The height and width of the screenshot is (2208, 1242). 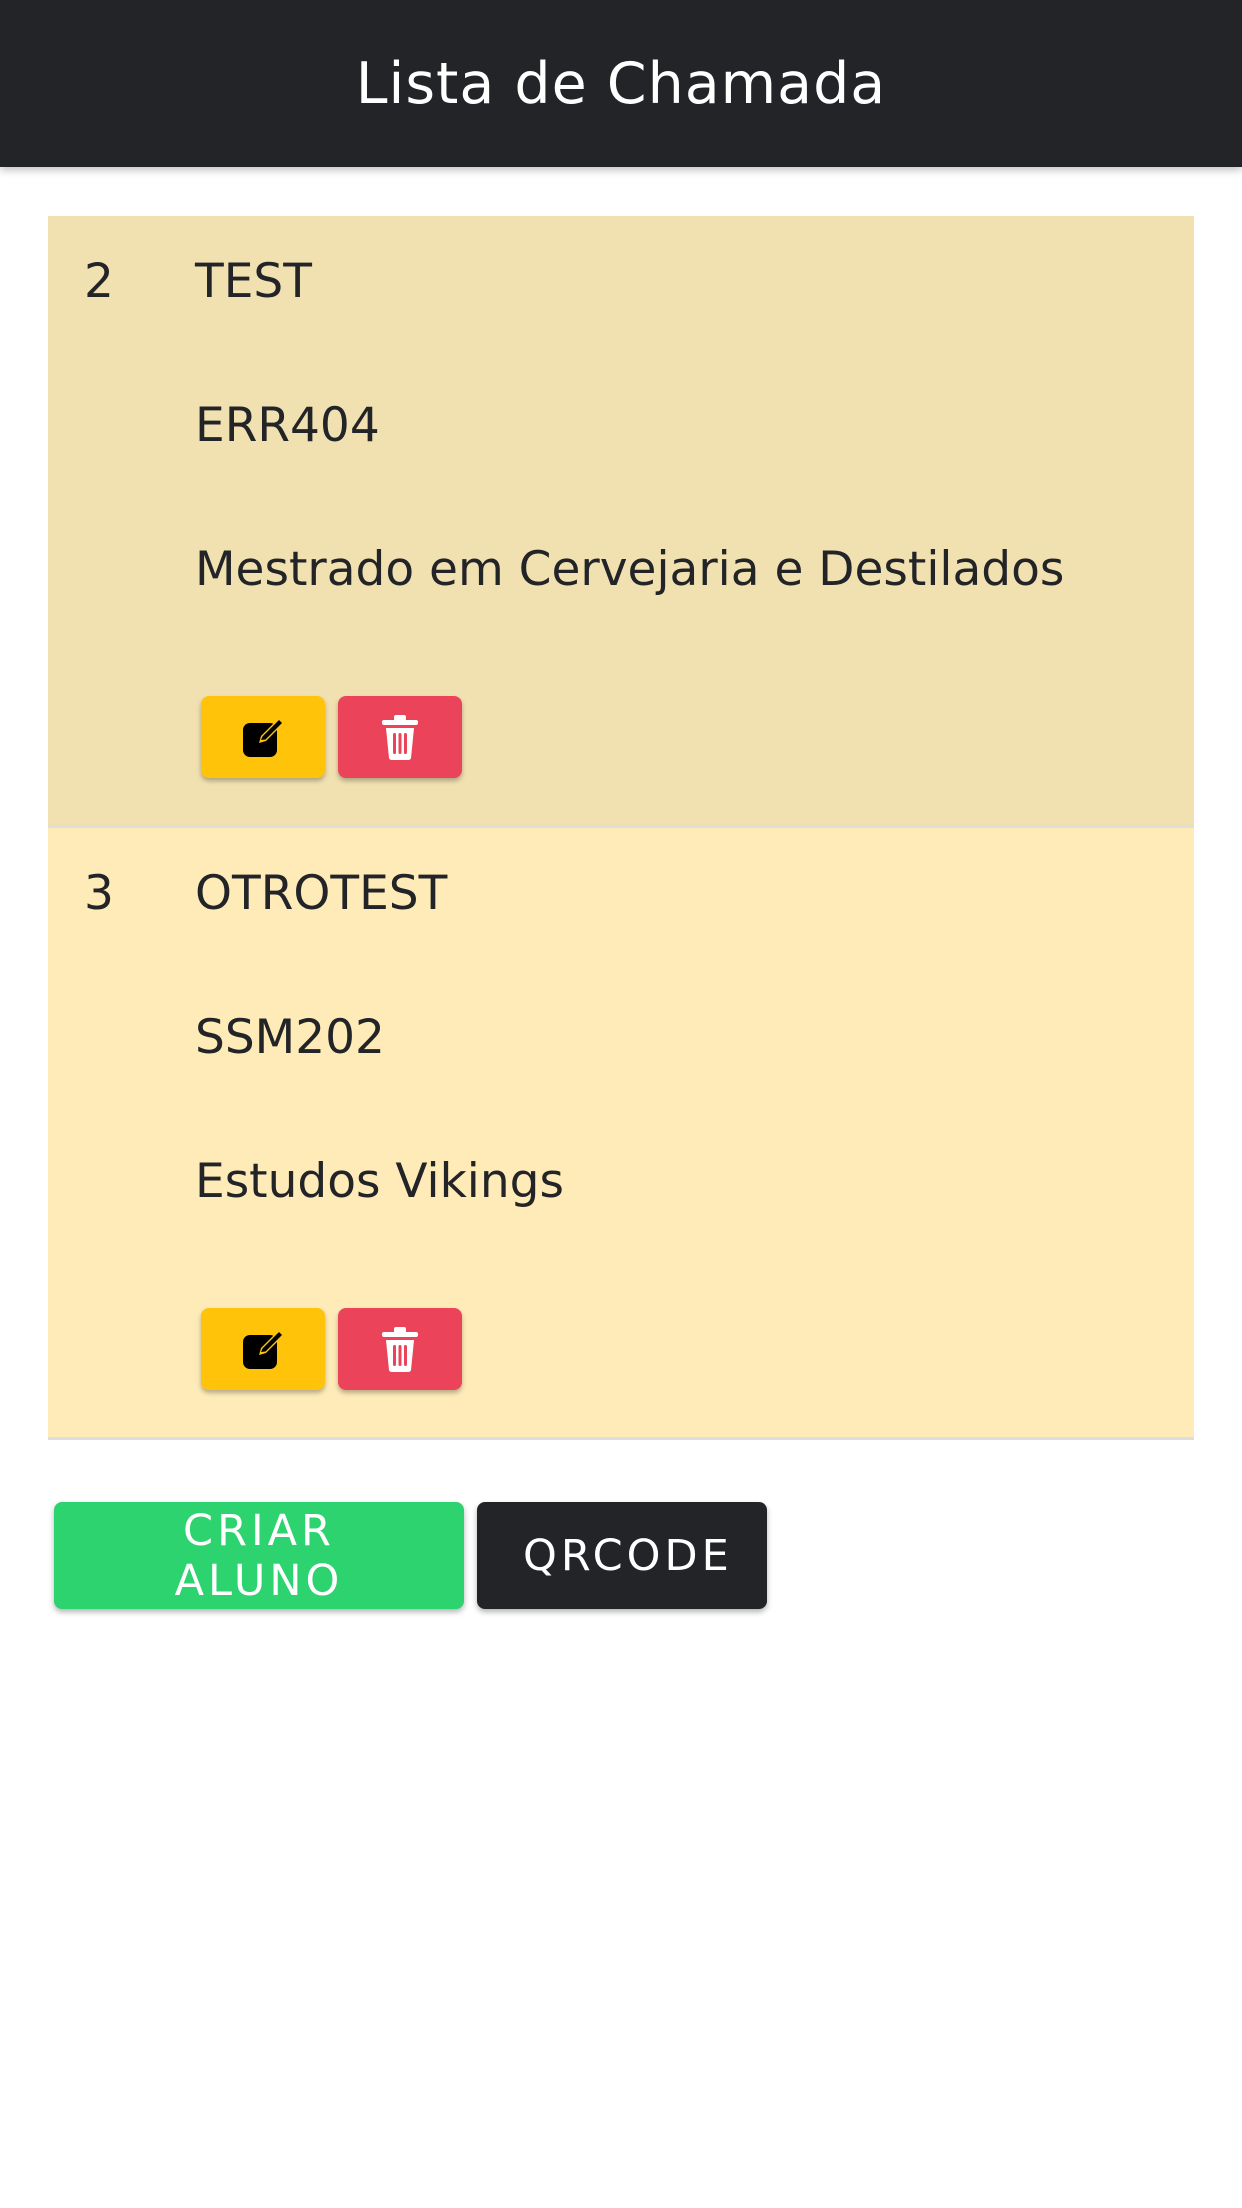 What do you see at coordinates (630, 569) in the screenshot?
I see `student-course: Mestrado em Cervejaria e Destilados` at bounding box center [630, 569].